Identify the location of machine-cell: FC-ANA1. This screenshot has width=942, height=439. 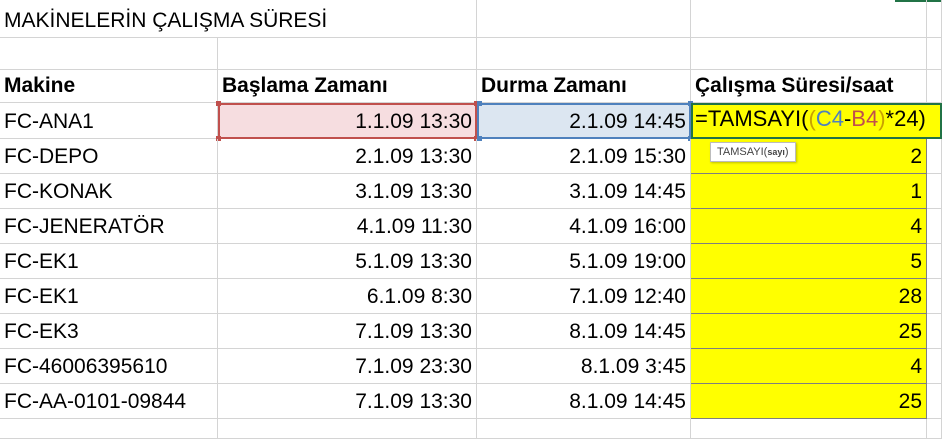
(109, 121).